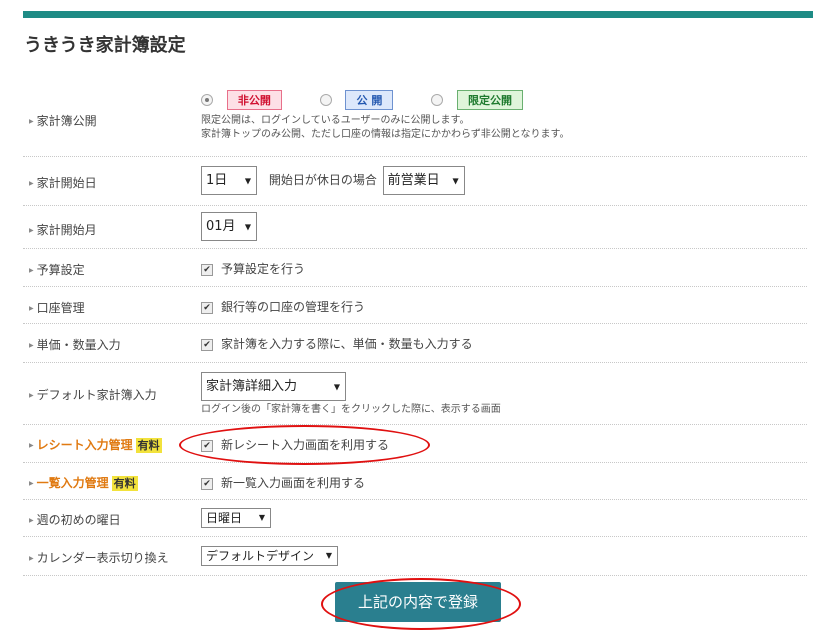  What do you see at coordinates (221, 226) in the screenshot?
I see `start-month-value: 01月` at bounding box center [221, 226].